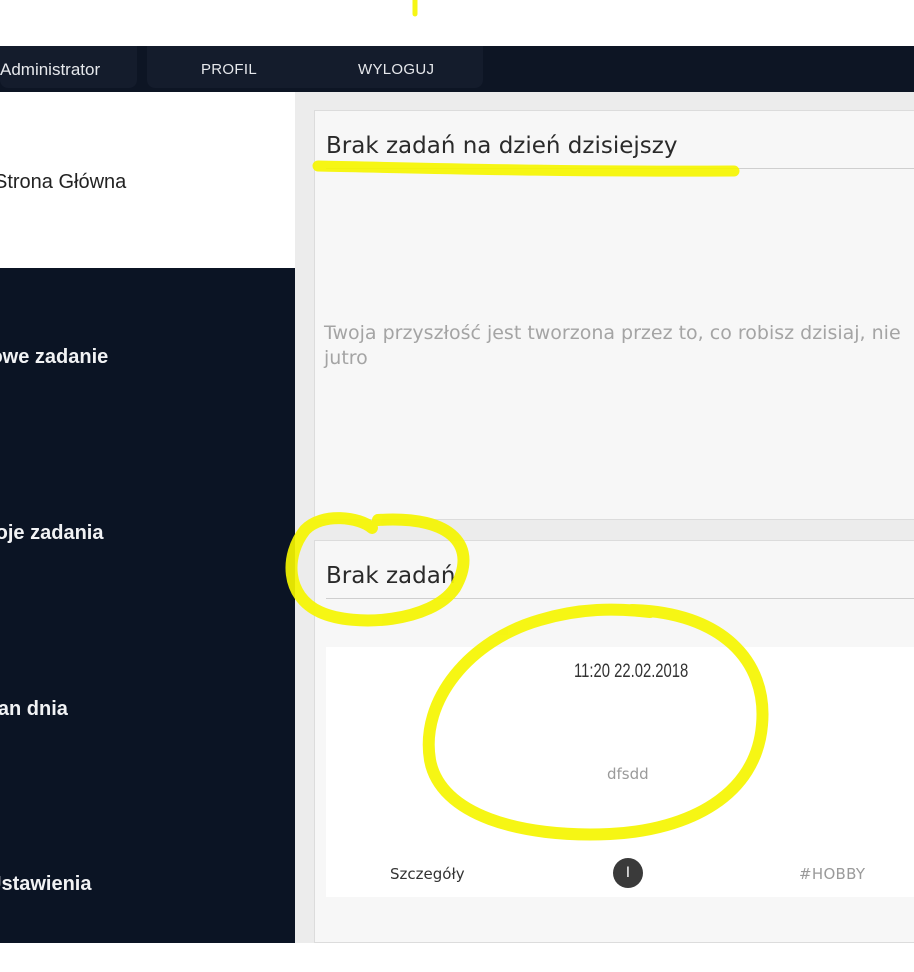 This screenshot has height=972, width=914. I want to click on sidebar-item-home: Strona Główna, so click(148, 180).